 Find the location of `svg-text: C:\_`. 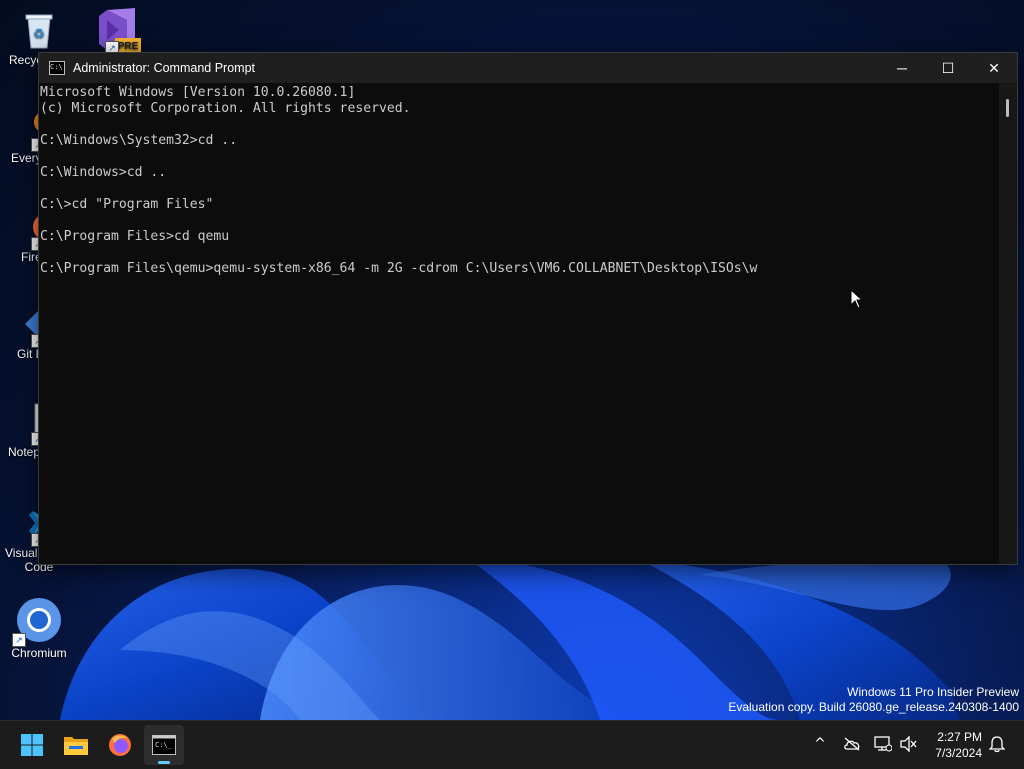

svg-text: C:\_ is located at coordinates (164, 745).